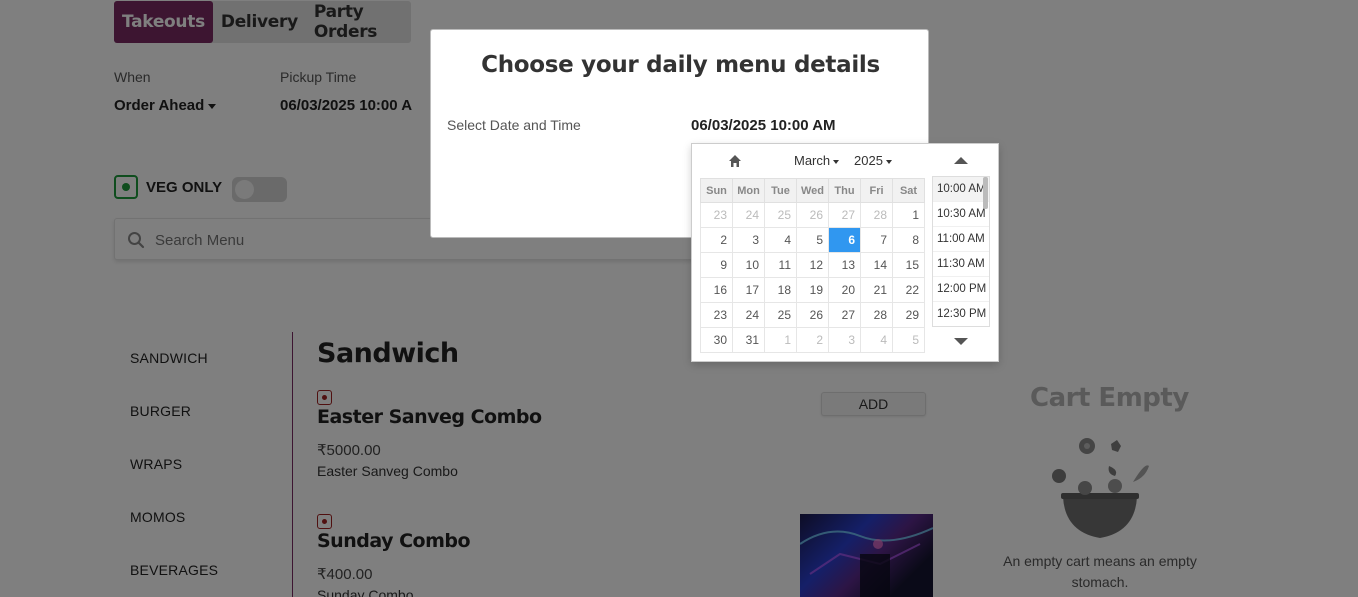 Image resolution: width=1358 pixels, height=597 pixels. I want to click on time-option: 10:30 AM, so click(961, 214).